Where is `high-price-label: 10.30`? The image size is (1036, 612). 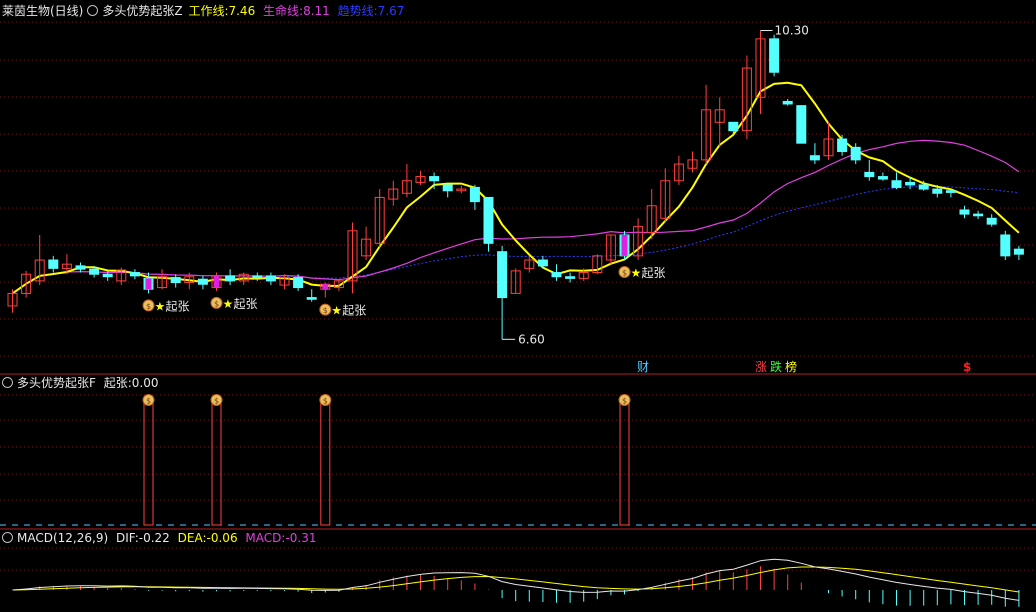 high-price-label: 10.30 is located at coordinates (792, 31).